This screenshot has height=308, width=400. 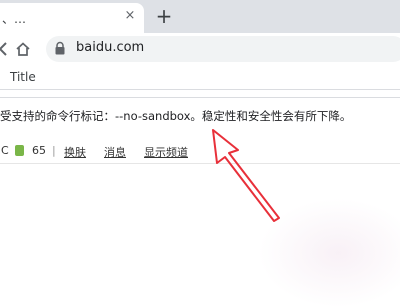 I want to click on plus-icon: +, so click(x=164, y=16).